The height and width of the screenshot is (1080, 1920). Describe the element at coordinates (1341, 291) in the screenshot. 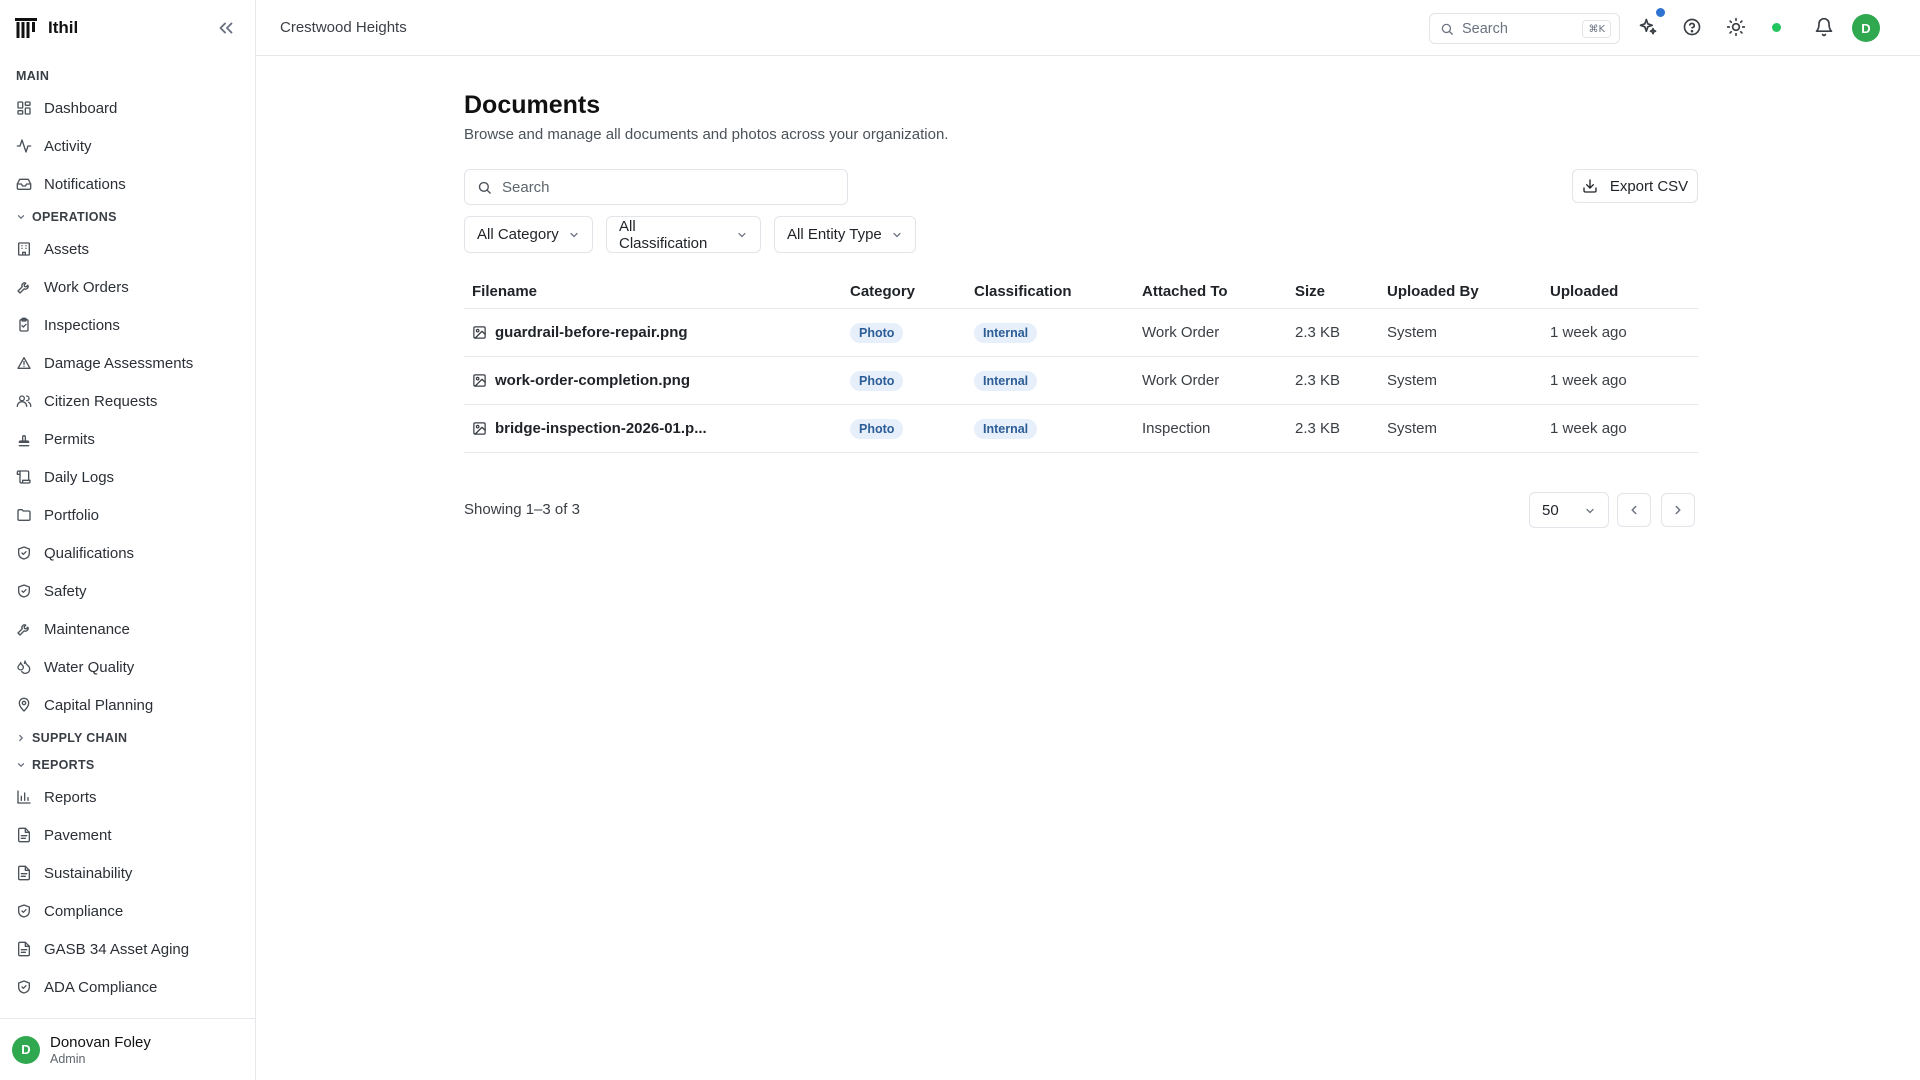

I see `column-size: Size` at that location.